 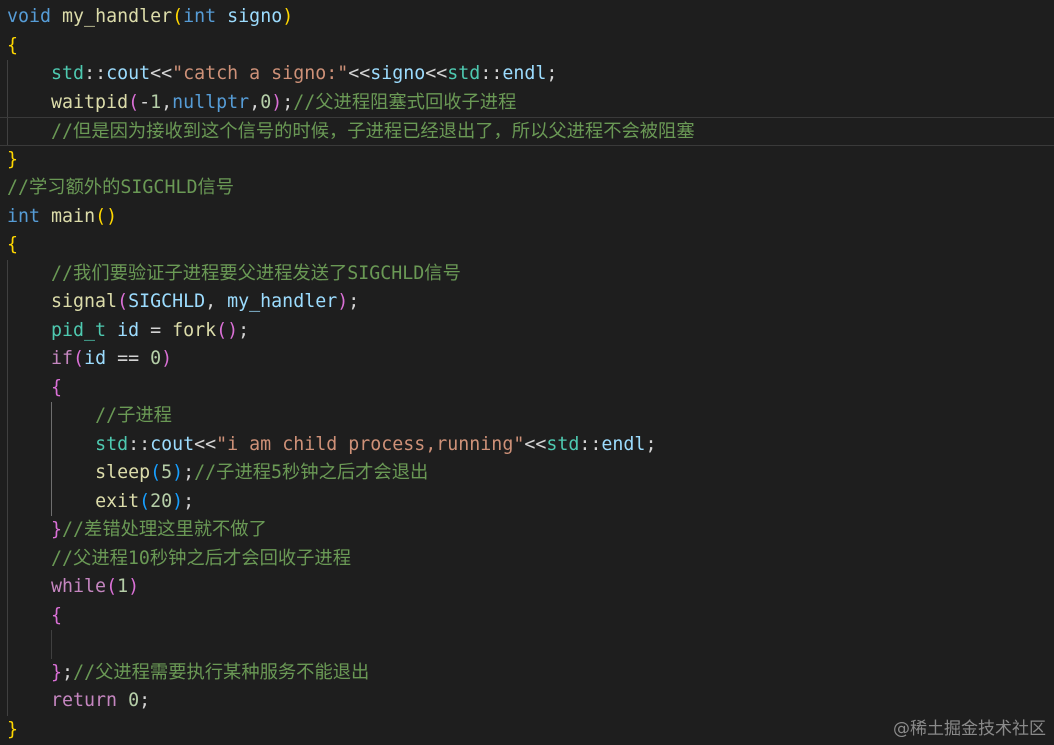 What do you see at coordinates (24, 216) in the screenshot?
I see `code-token: int` at bounding box center [24, 216].